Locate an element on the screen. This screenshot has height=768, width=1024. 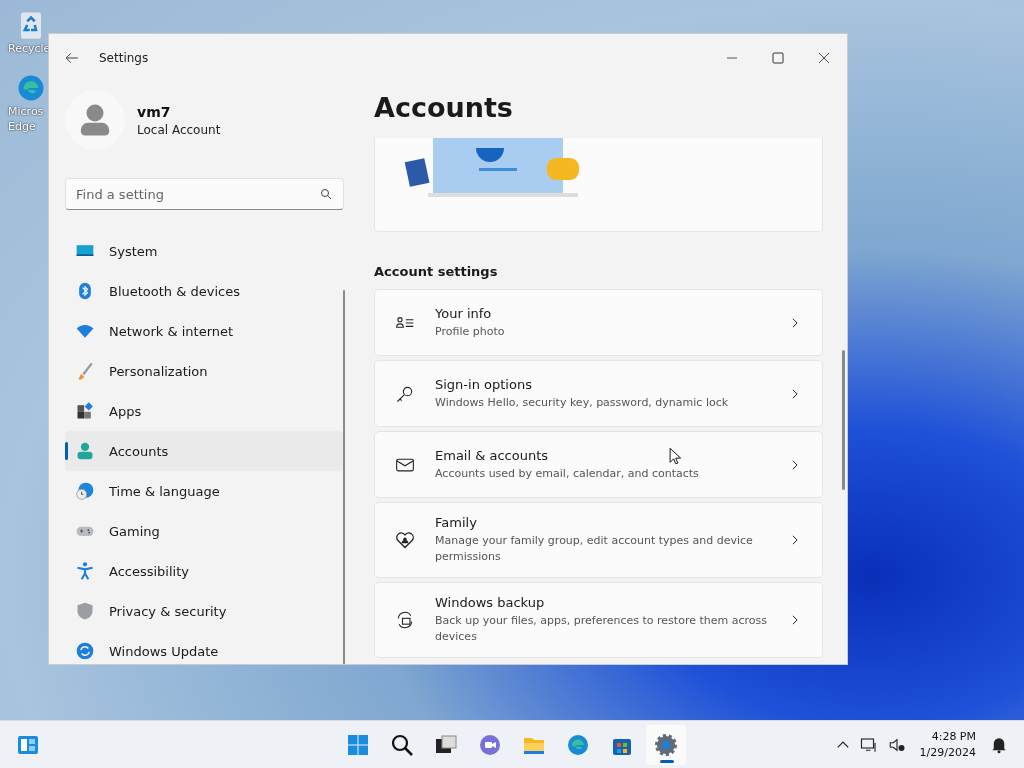
apps-icon is located at coordinates (85, 411).